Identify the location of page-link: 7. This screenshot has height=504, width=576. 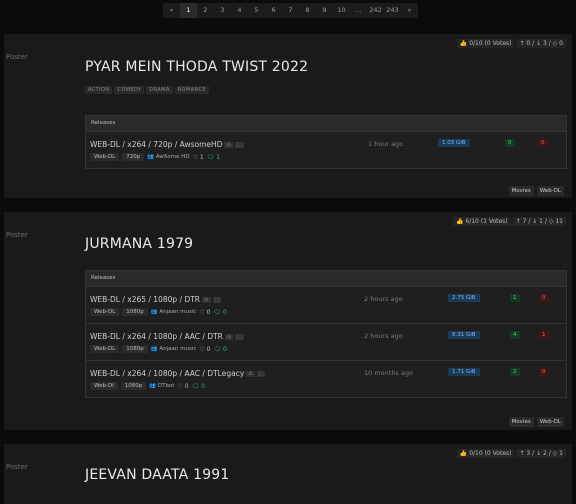
(290, 10).